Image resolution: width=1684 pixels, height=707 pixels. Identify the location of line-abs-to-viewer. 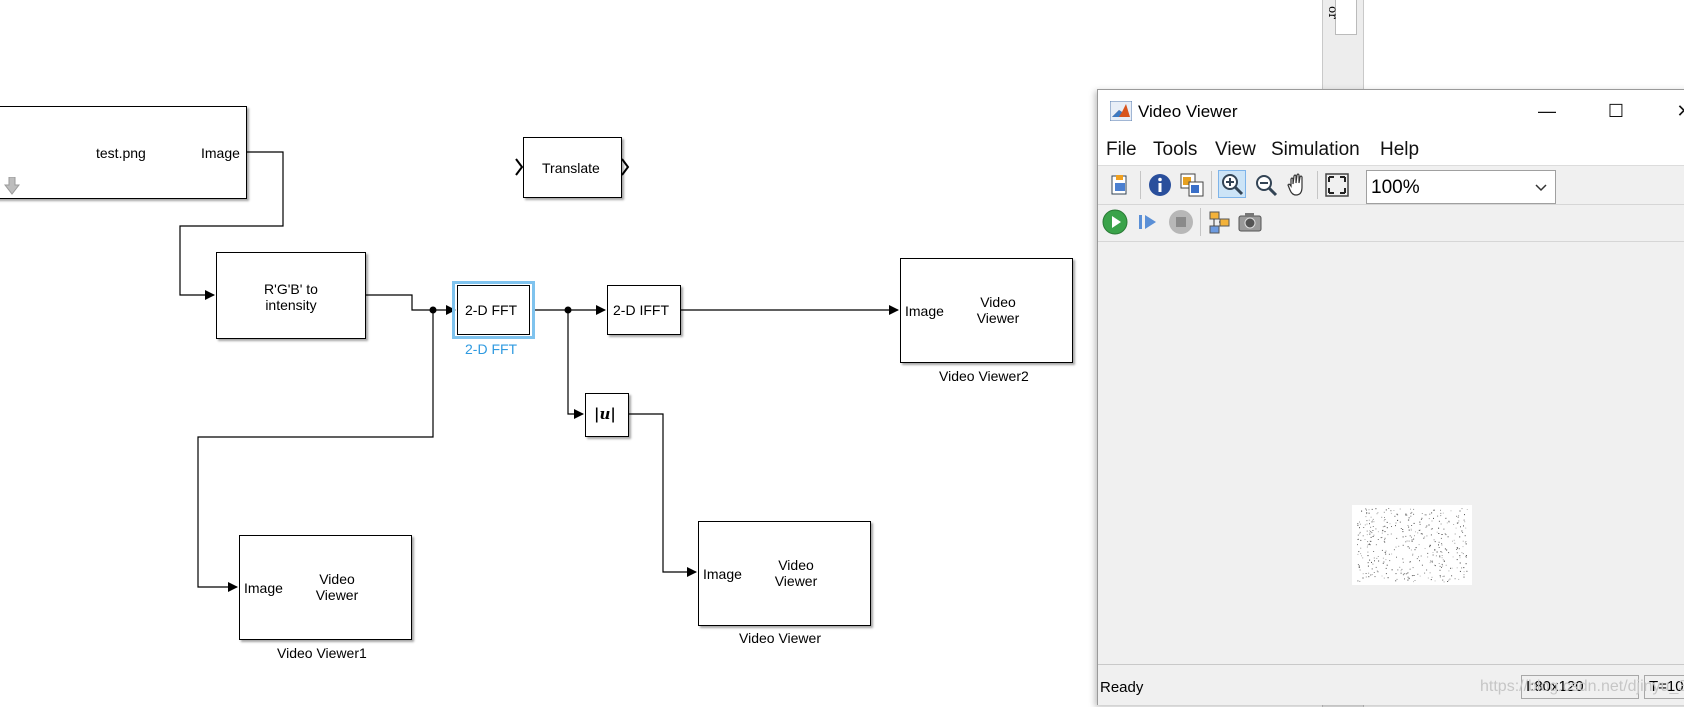
(663, 495).